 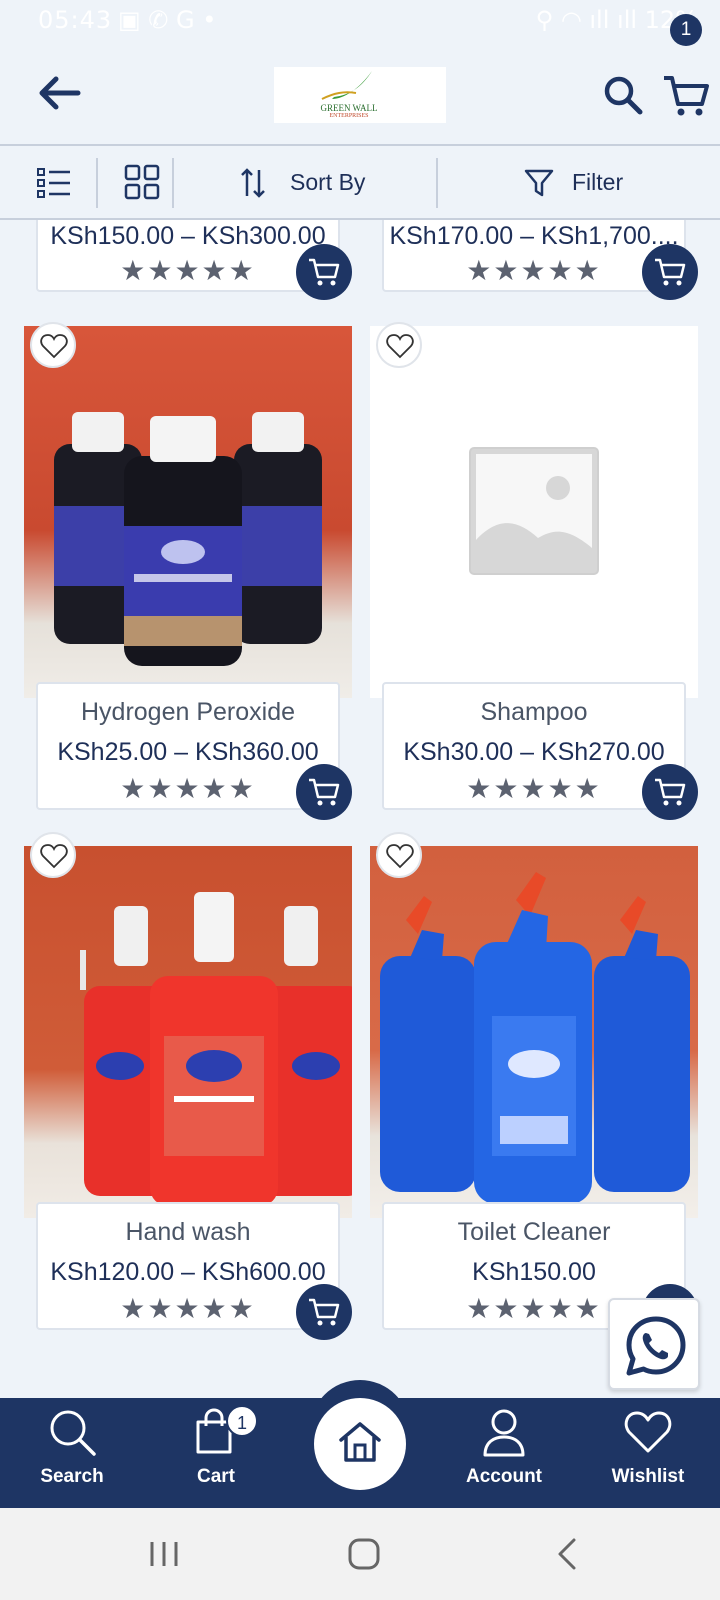 I want to click on listing-toolbar: Sort By Filter, so click(x=360, y=183).